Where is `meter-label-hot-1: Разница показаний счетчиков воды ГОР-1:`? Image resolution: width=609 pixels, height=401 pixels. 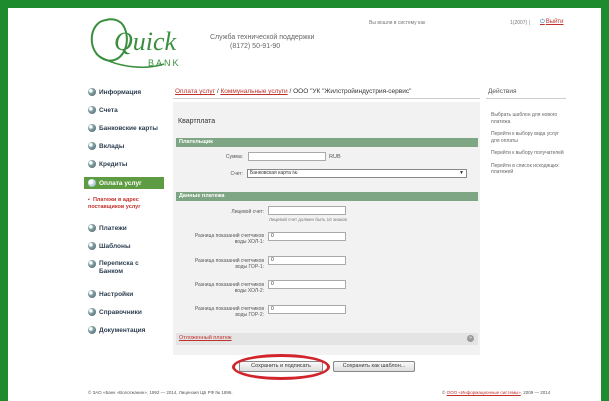 meter-label-hot-1: Разница показаний счетчиков воды ГОР-1: is located at coordinates (229, 264).